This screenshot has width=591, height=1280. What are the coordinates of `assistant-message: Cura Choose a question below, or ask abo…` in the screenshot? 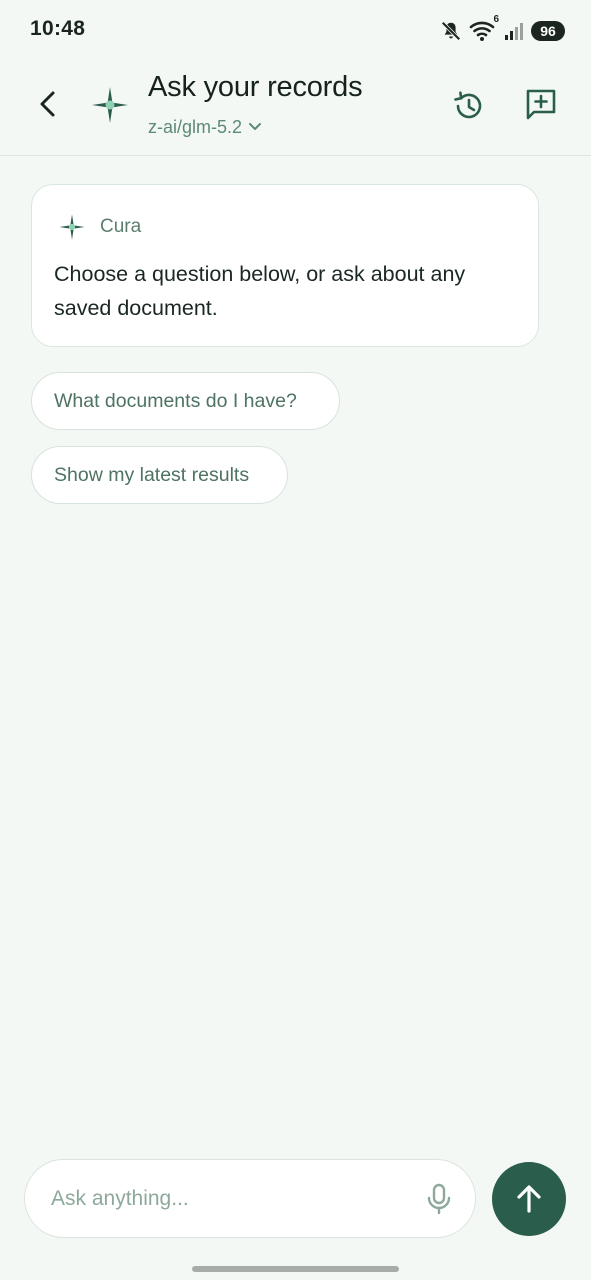 It's located at (285, 265).